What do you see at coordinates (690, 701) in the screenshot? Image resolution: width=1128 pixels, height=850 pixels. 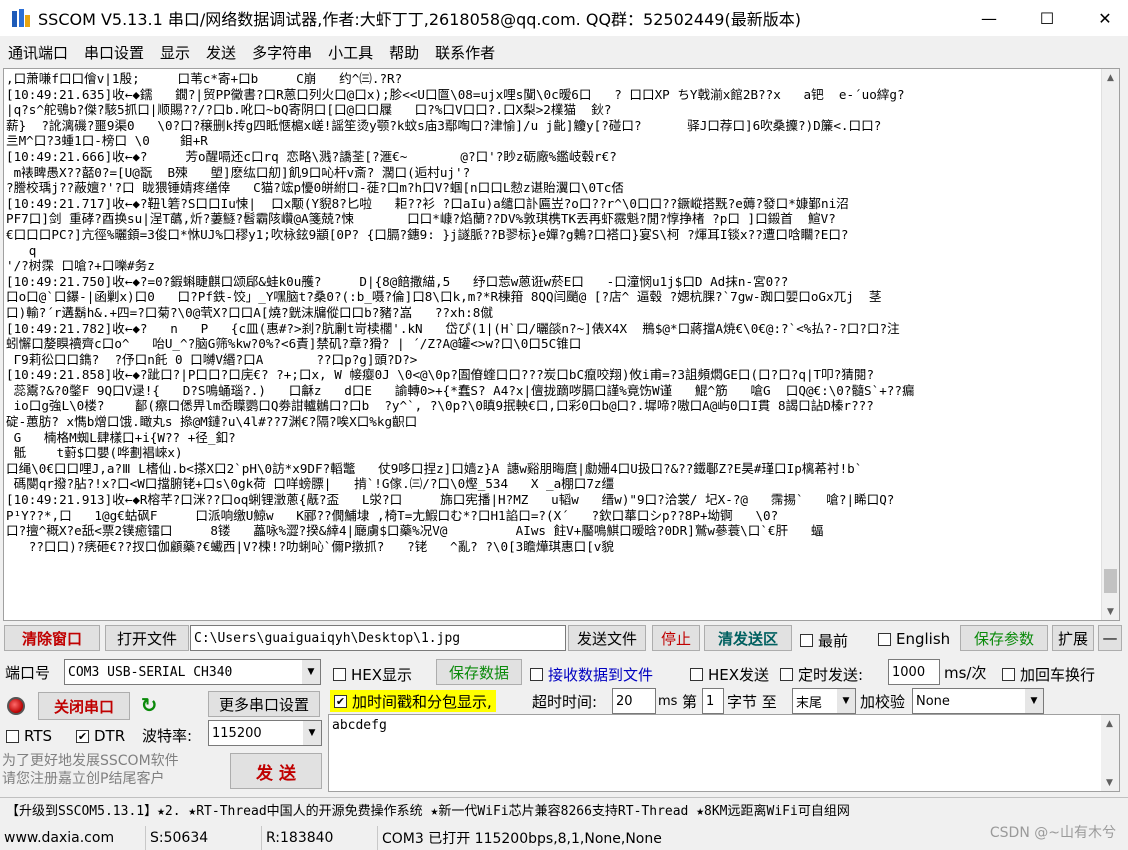 I see `di-label: 第` at bounding box center [690, 701].